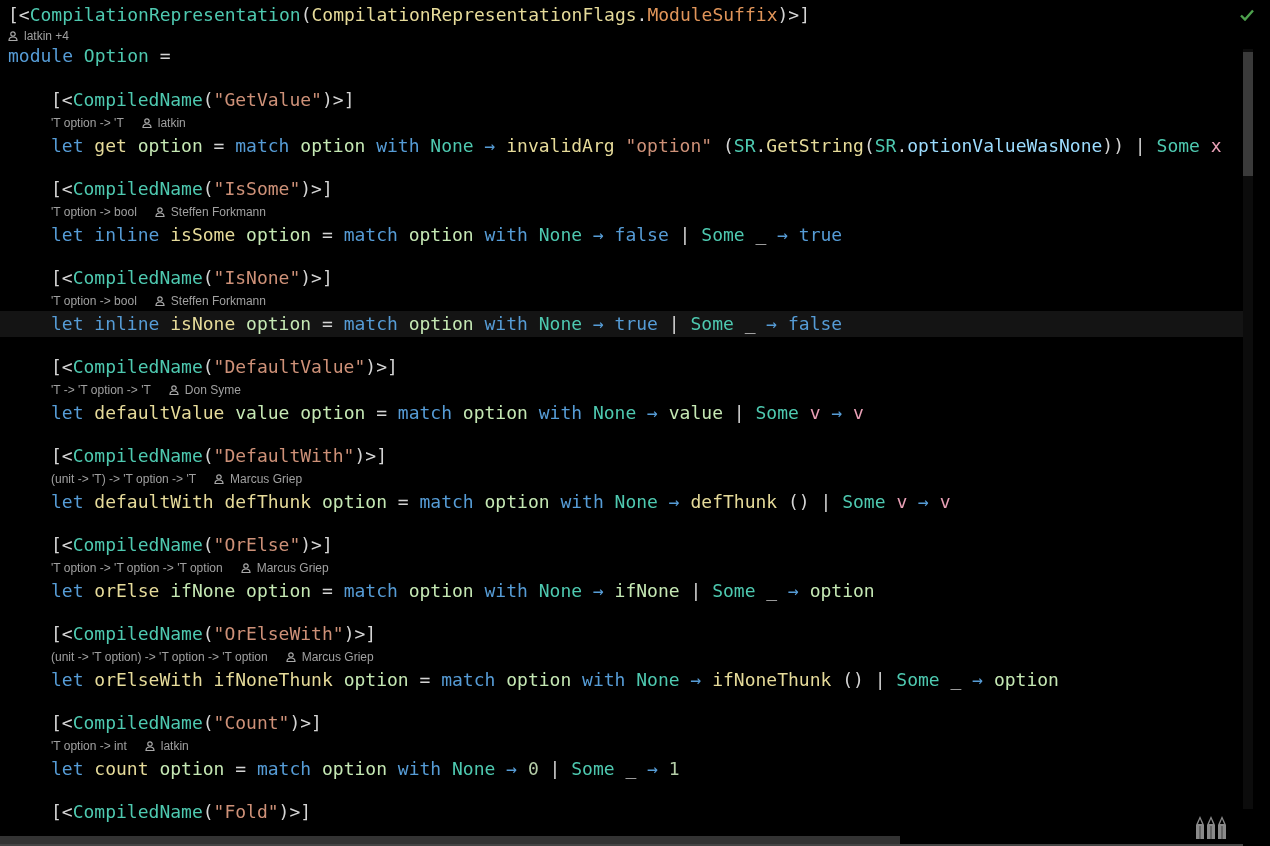 The width and height of the screenshot is (1270, 846). Describe the element at coordinates (159, 657) in the screenshot. I see `type-signature: (unit -> 'T option) -> 'T option -> 'T option` at that location.